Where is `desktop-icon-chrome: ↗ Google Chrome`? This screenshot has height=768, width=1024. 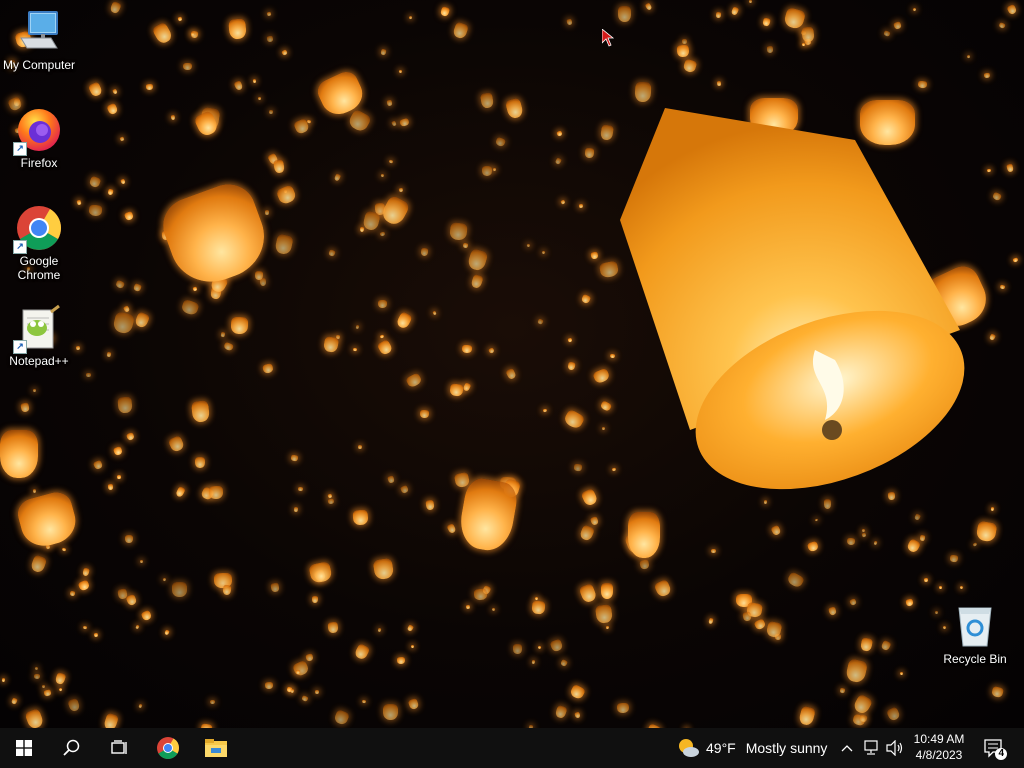 desktop-icon-chrome: ↗ Google Chrome is located at coordinates (39, 243).